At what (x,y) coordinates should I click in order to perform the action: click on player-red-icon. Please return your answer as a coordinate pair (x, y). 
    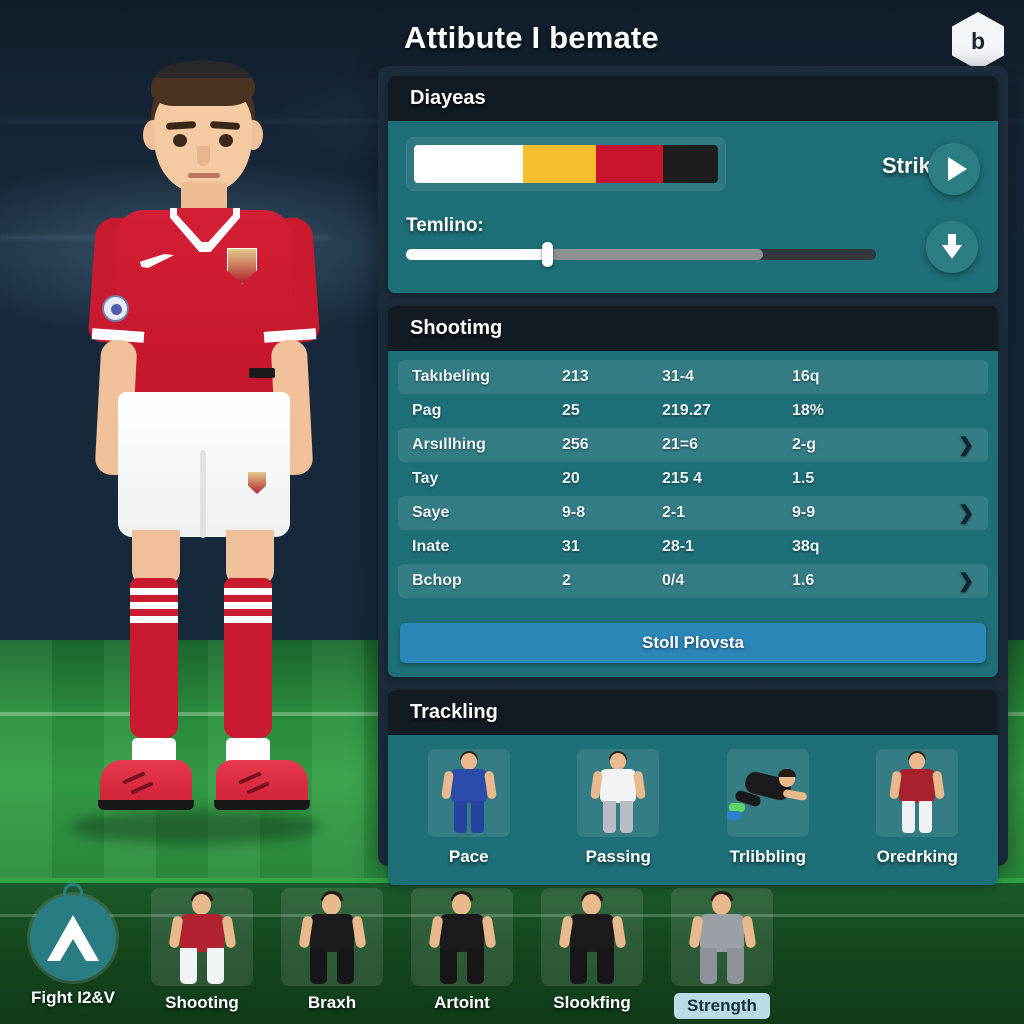
    Looking at the image, I should click on (917, 793).